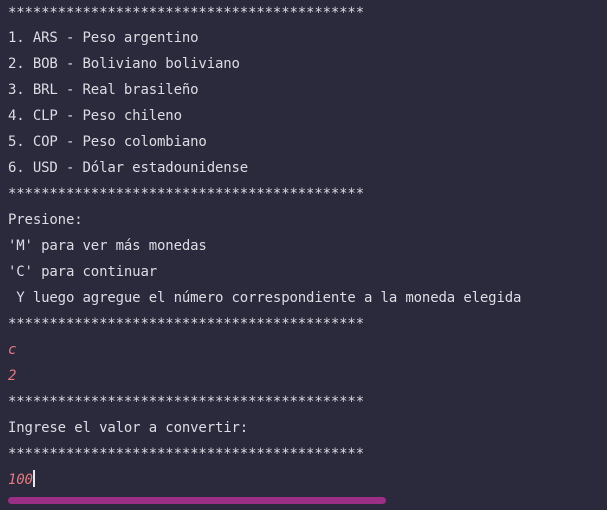  What do you see at coordinates (128, 168) in the screenshot?
I see `currency-option-usd: 6. USD - Dólar estadounidense` at bounding box center [128, 168].